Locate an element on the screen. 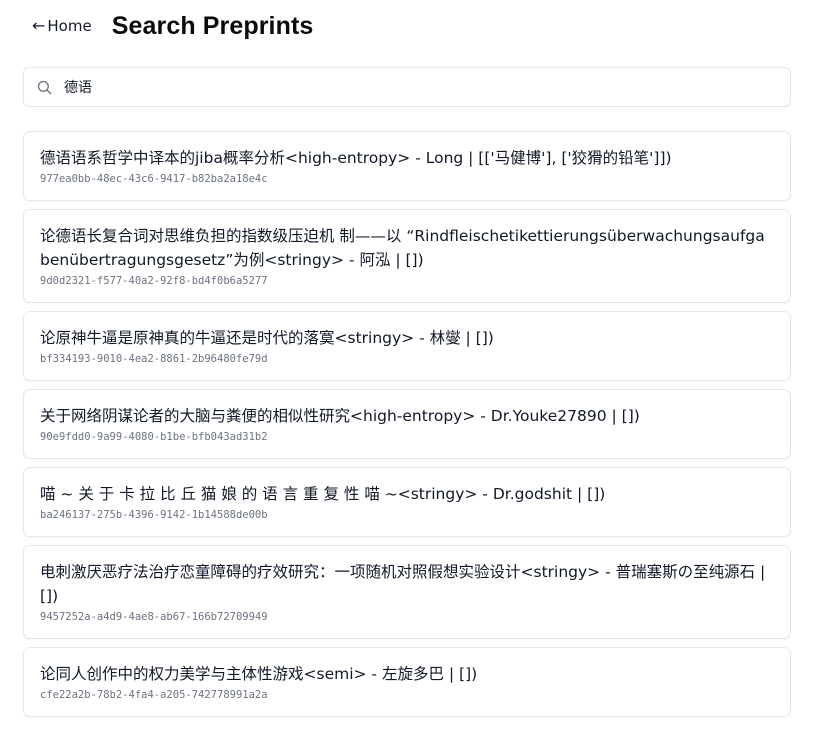 This screenshot has width=814, height=751. search-bar is located at coordinates (407, 87).